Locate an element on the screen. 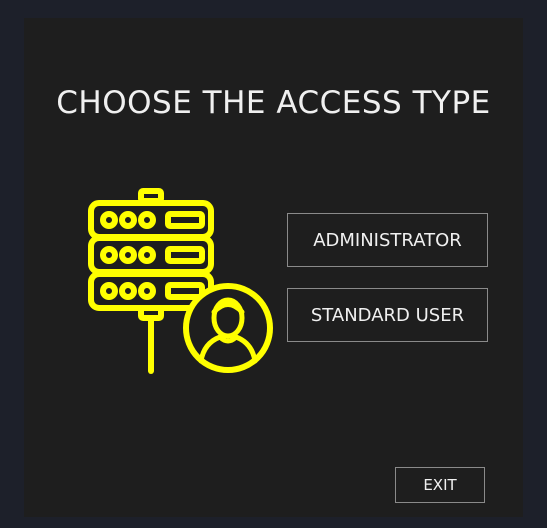 The width and height of the screenshot is (547, 528). standard-user-button: STANDARD USER is located at coordinates (387, 315).